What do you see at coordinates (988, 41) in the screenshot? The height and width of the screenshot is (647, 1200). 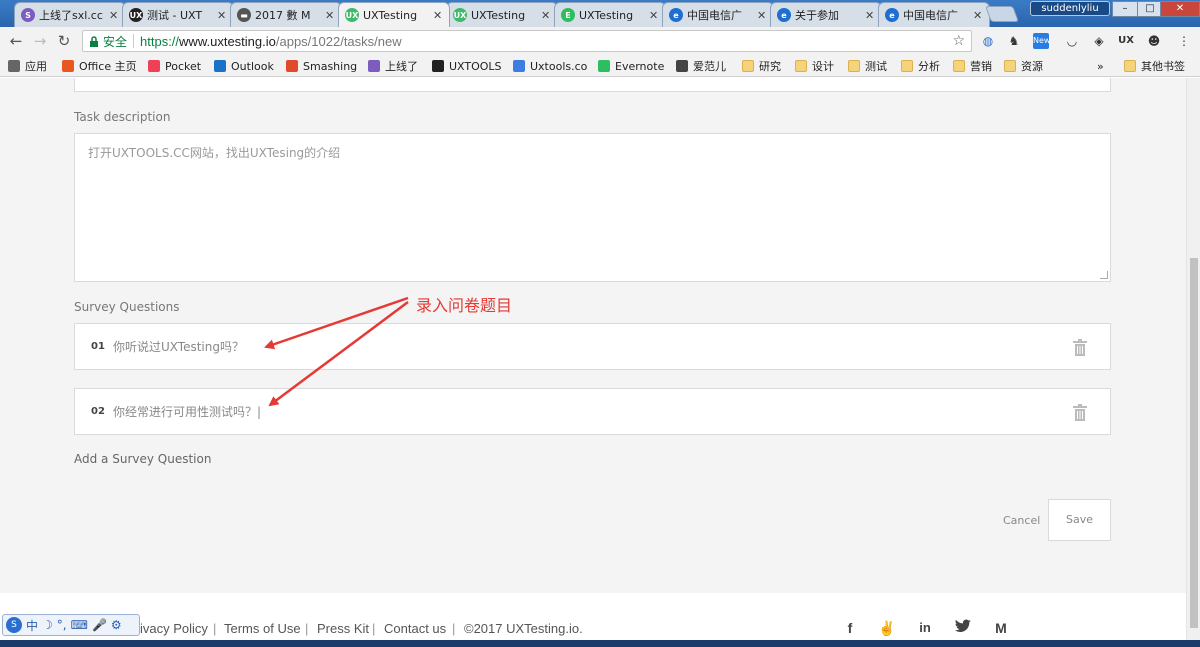 I see `extension-globe-icon: ◍` at bounding box center [988, 41].